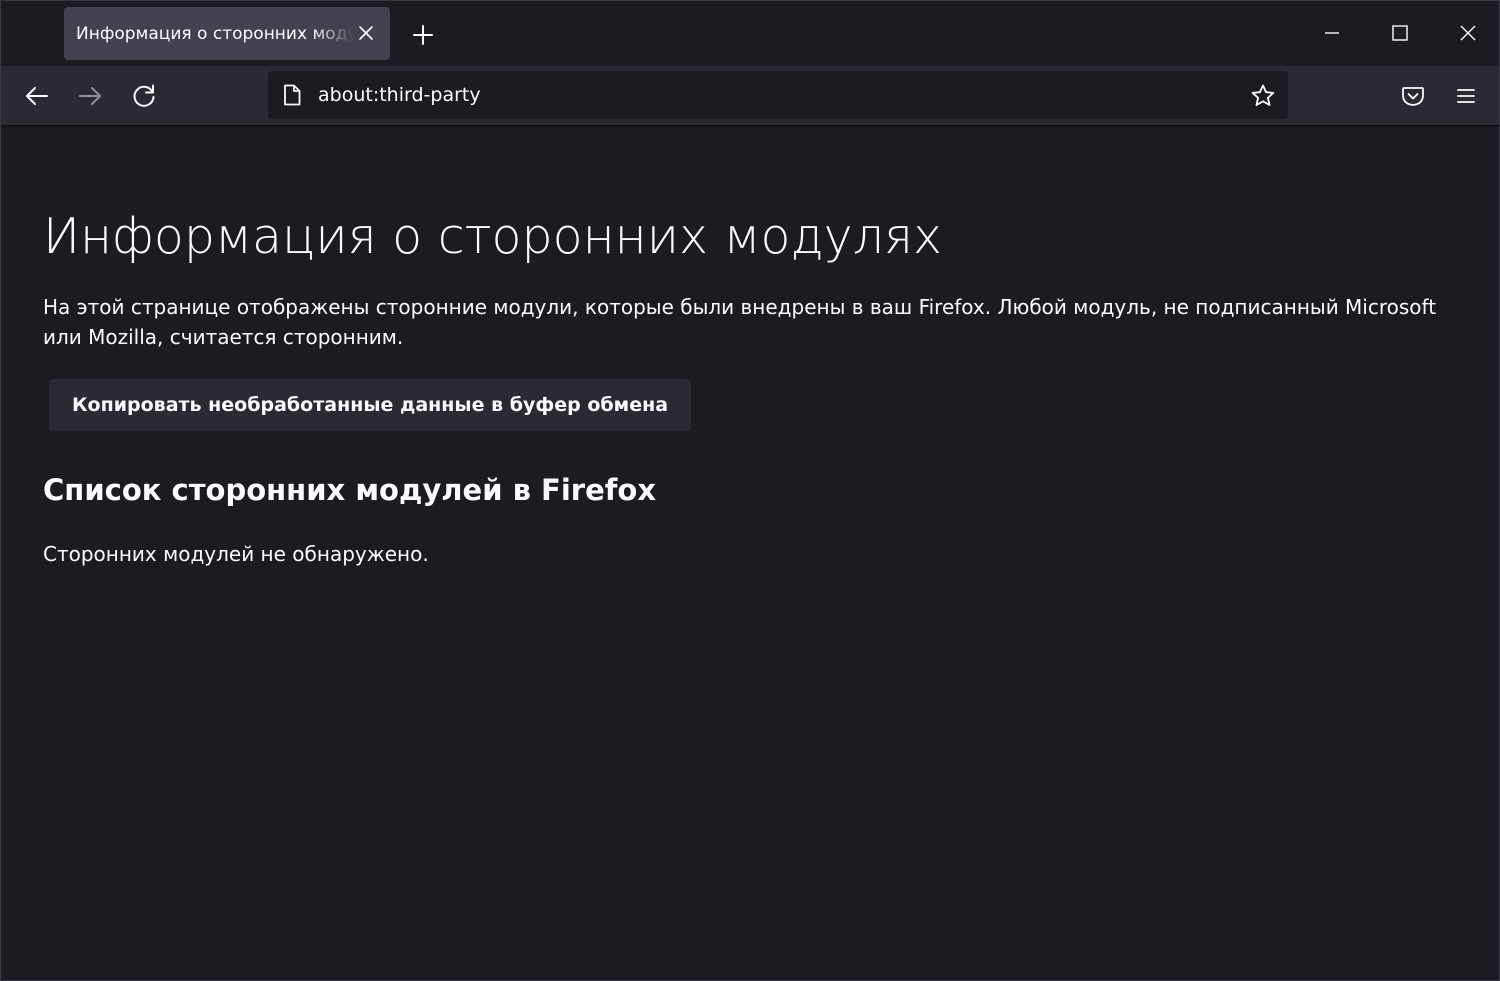 The height and width of the screenshot is (981, 1500). Describe the element at coordinates (144, 96) in the screenshot. I see `reload-icon` at that location.